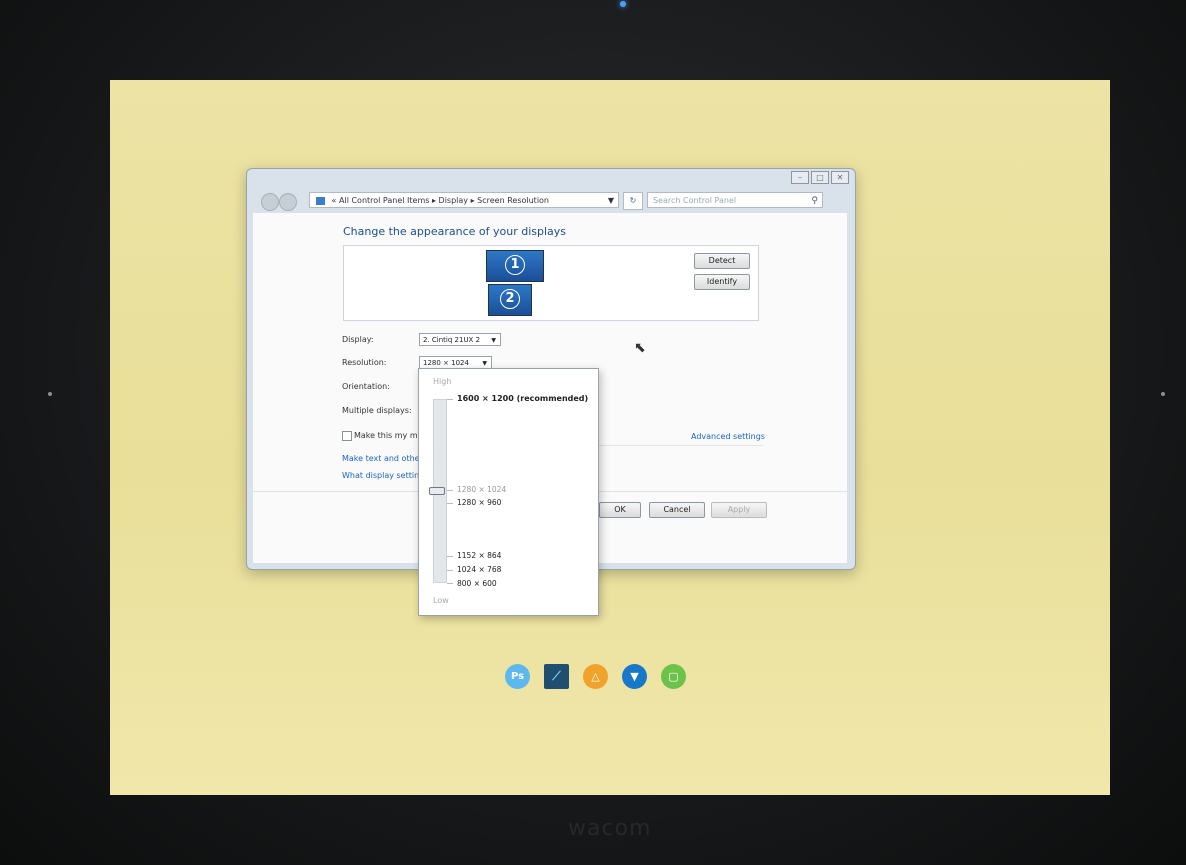 The width and height of the screenshot is (1186, 865). What do you see at coordinates (522, 398) in the screenshot?
I see `recommended-resolution-option: 1600 × 1200 (recommended)` at bounding box center [522, 398].